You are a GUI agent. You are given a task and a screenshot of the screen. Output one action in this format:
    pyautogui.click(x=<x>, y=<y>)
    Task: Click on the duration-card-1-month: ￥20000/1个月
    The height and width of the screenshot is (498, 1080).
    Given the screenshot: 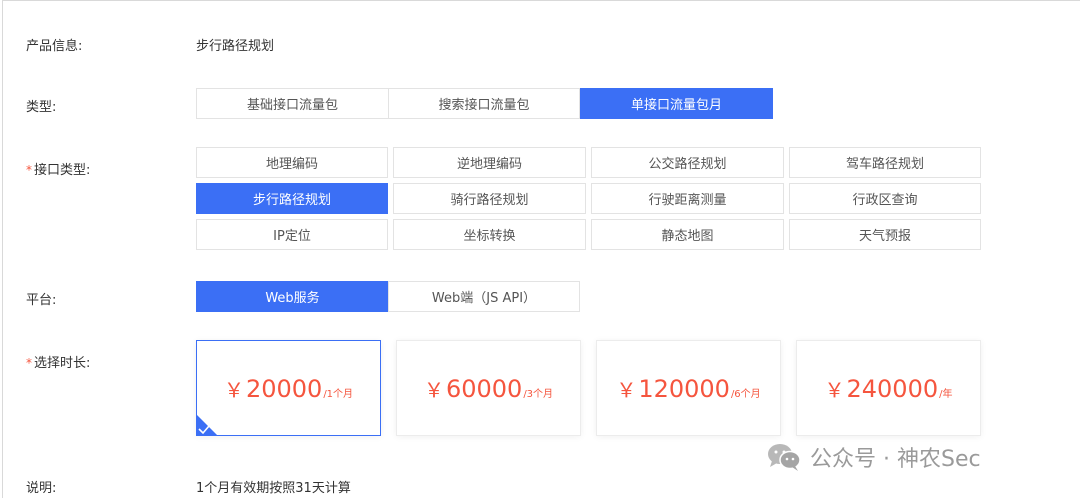 What is the action you would take?
    pyautogui.click(x=288, y=388)
    